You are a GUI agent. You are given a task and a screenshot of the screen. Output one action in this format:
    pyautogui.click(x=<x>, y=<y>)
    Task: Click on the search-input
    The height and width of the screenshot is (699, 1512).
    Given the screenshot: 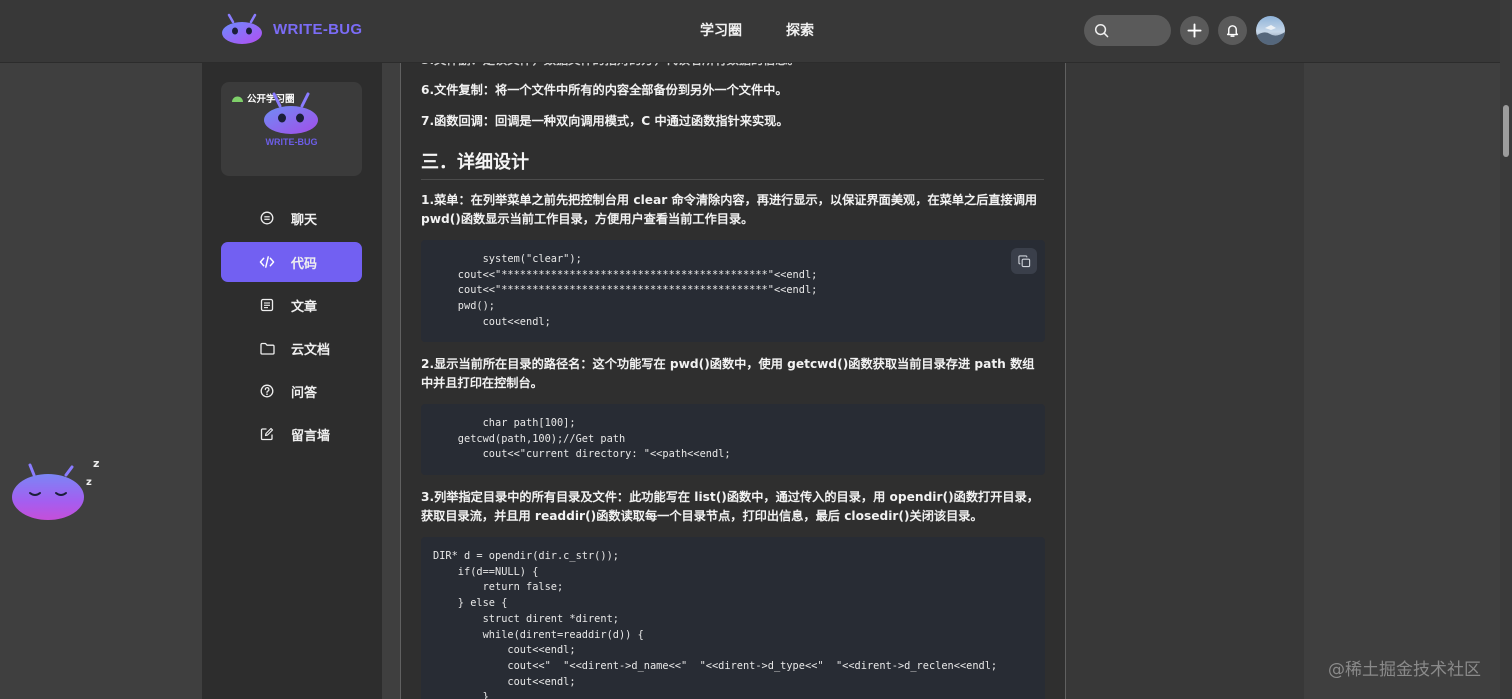 What is the action you would take?
    pyautogui.click(x=1127, y=30)
    